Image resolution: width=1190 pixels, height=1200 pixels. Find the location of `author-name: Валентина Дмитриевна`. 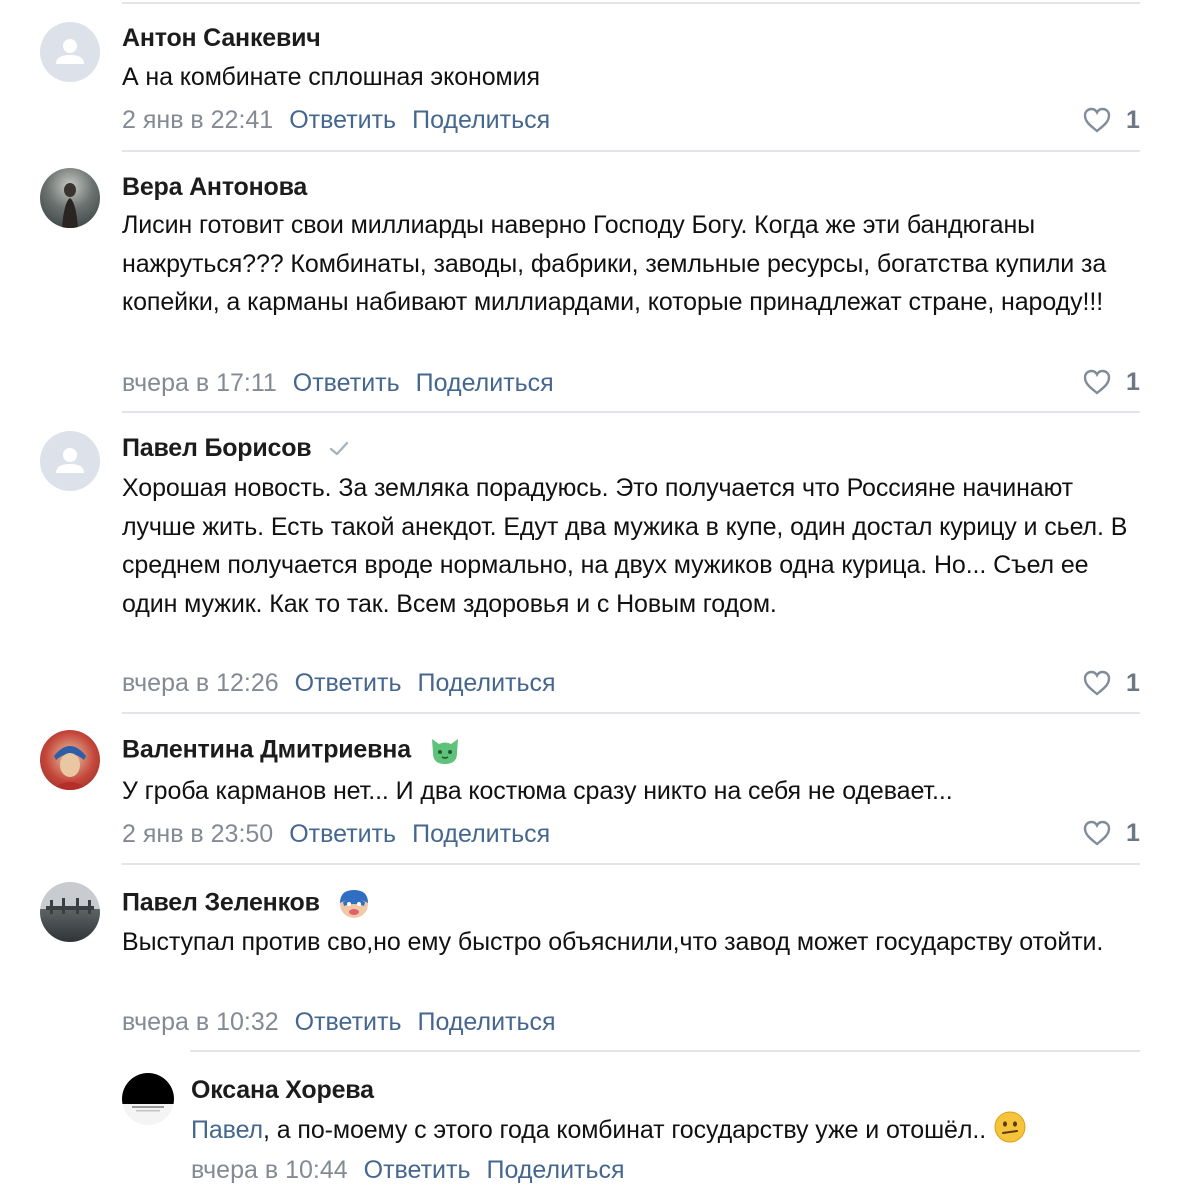

author-name: Валентина Дмитриевна is located at coordinates (266, 750).